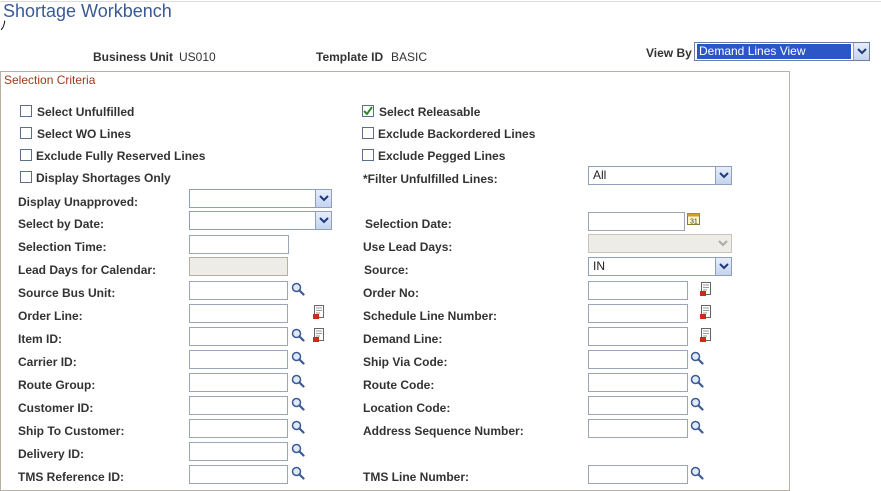 This screenshot has height=491, width=881. What do you see at coordinates (408, 247) in the screenshot?
I see `use-lead-days-label: Use Lead Days:` at bounding box center [408, 247].